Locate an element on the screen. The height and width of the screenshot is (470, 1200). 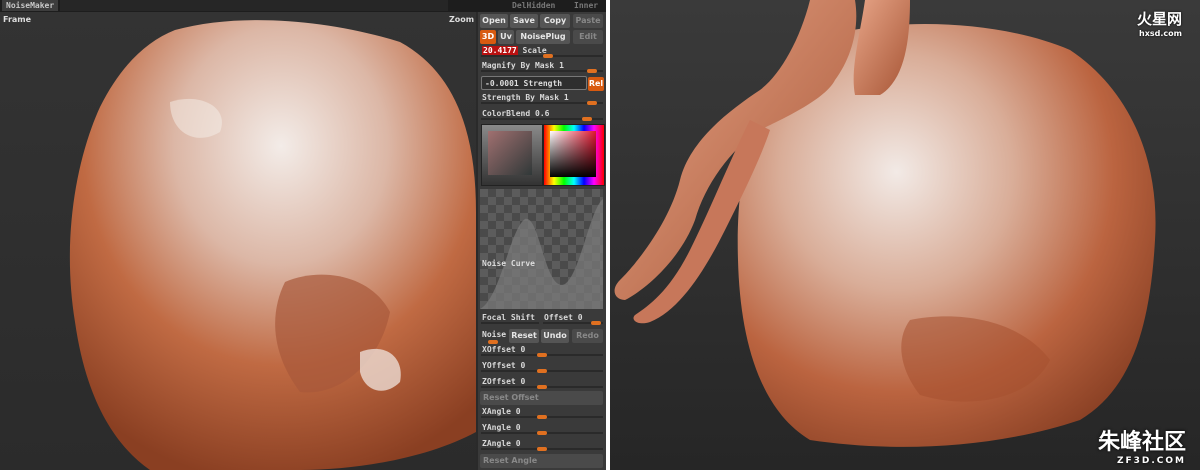
xoffset-knob is located at coordinates (542, 355).